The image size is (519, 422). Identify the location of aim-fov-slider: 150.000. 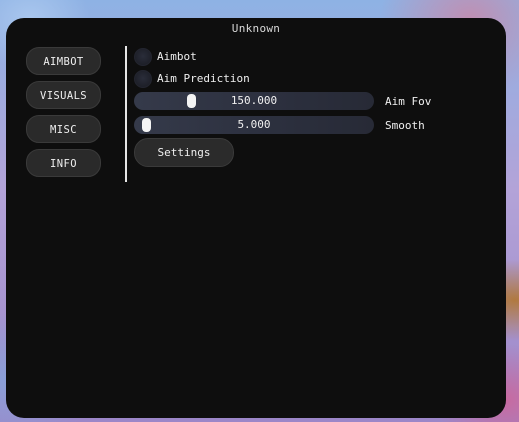
(254, 101).